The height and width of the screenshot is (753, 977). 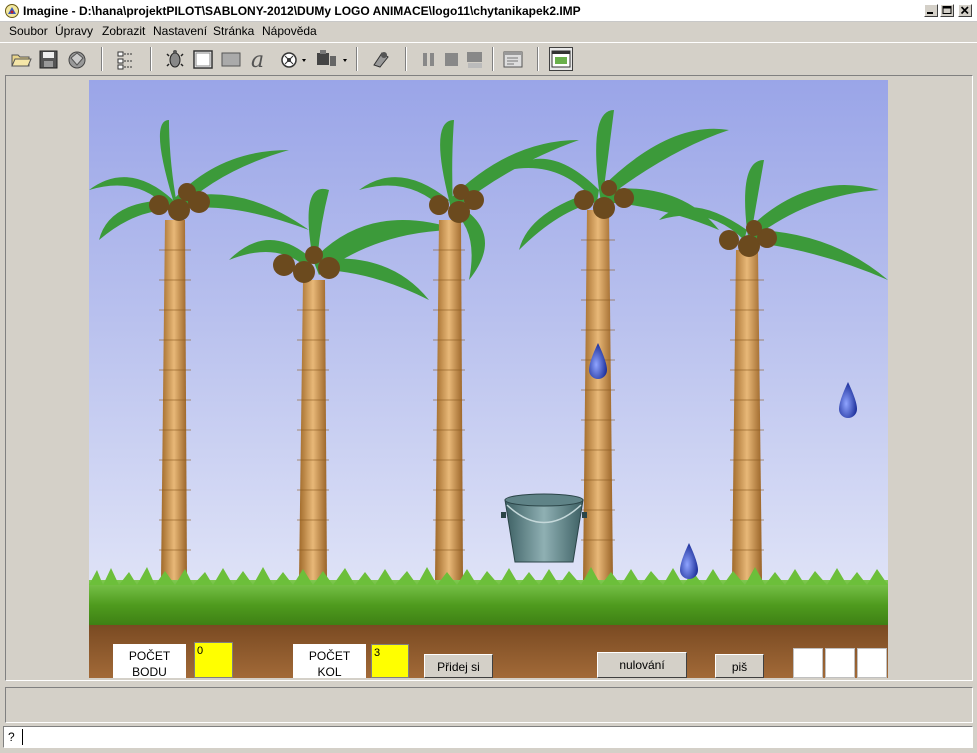 What do you see at coordinates (931, 10) in the screenshot?
I see `minimize-button` at bounding box center [931, 10].